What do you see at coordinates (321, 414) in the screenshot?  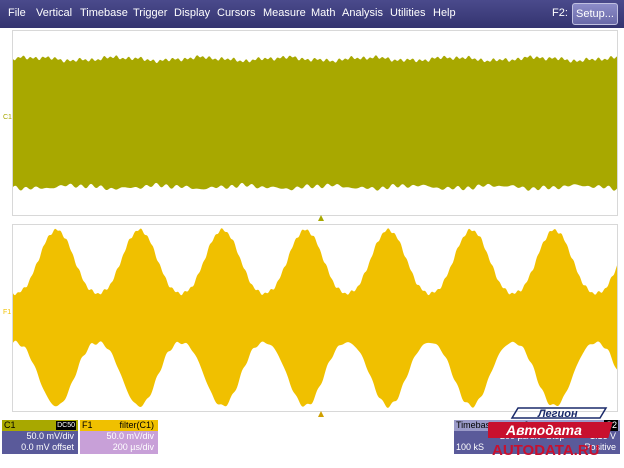 I see `f1-trigger-position-marker` at bounding box center [321, 414].